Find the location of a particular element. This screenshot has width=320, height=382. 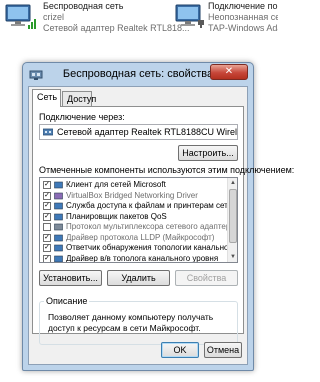

tab-sharing: Доступ is located at coordinates (79, 98).